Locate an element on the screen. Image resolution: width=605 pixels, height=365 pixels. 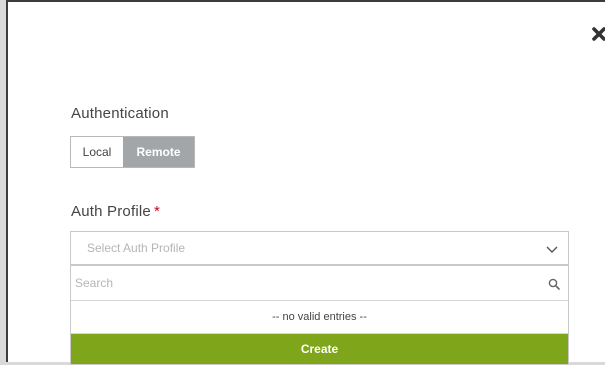
search-row is located at coordinates (319, 283).